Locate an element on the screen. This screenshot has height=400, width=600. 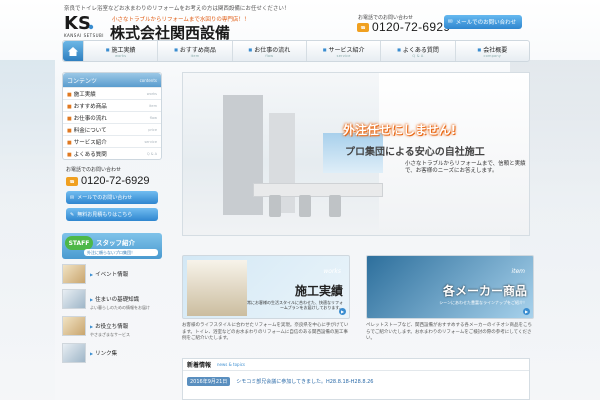
sidebar-card-event: イベント情報 is located at coordinates (112, 274).